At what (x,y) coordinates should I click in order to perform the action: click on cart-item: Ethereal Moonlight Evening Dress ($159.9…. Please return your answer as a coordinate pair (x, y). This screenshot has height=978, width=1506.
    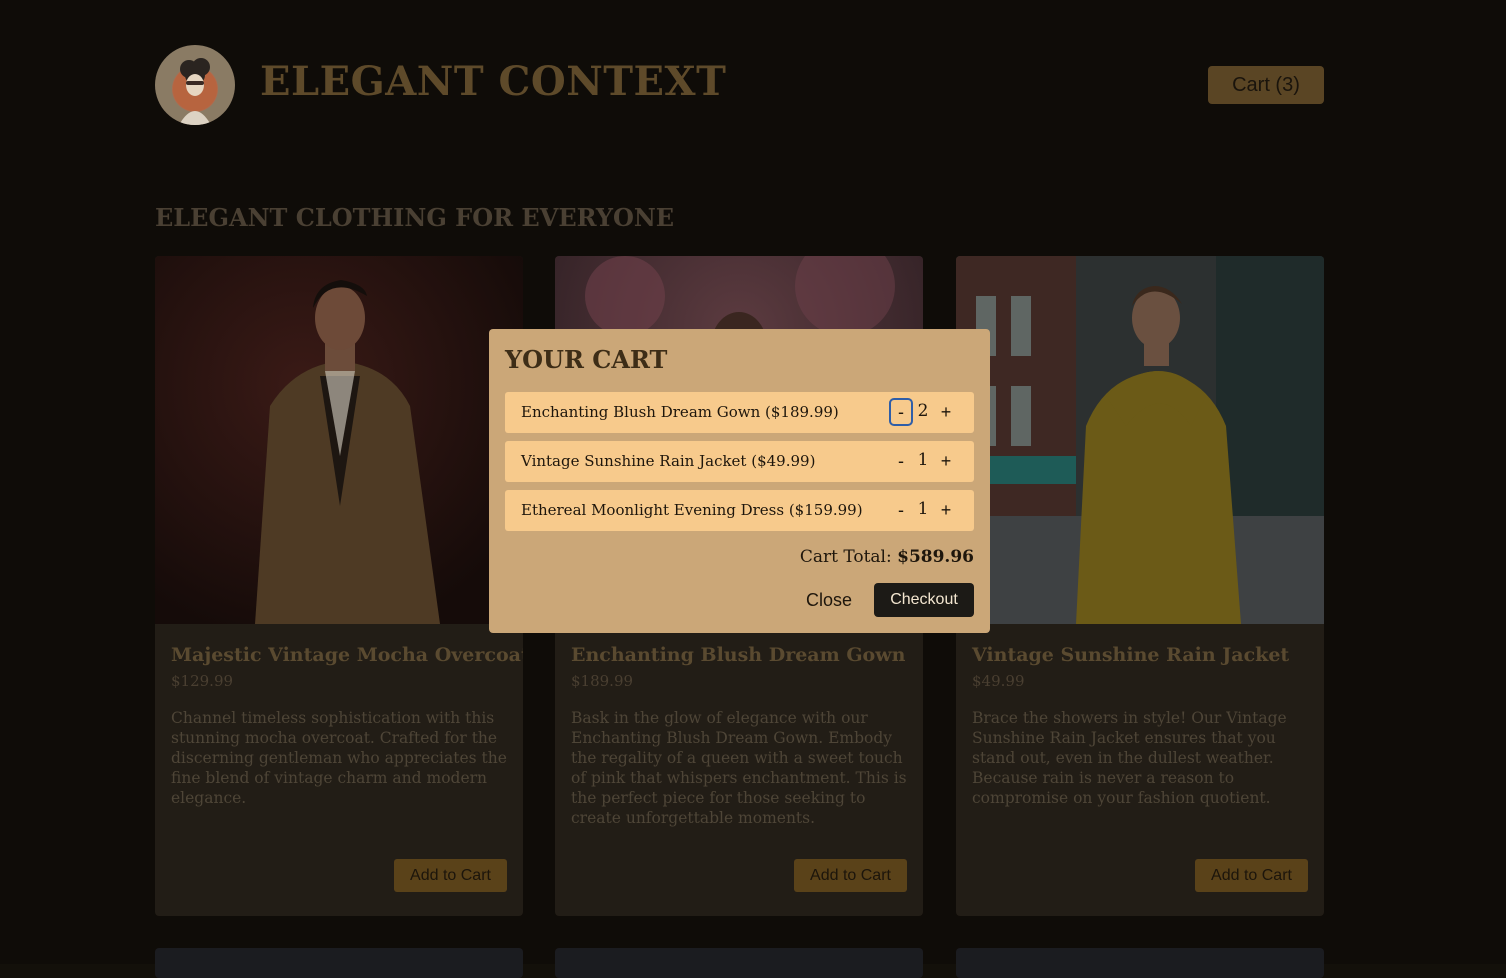
    Looking at the image, I should click on (739, 510).